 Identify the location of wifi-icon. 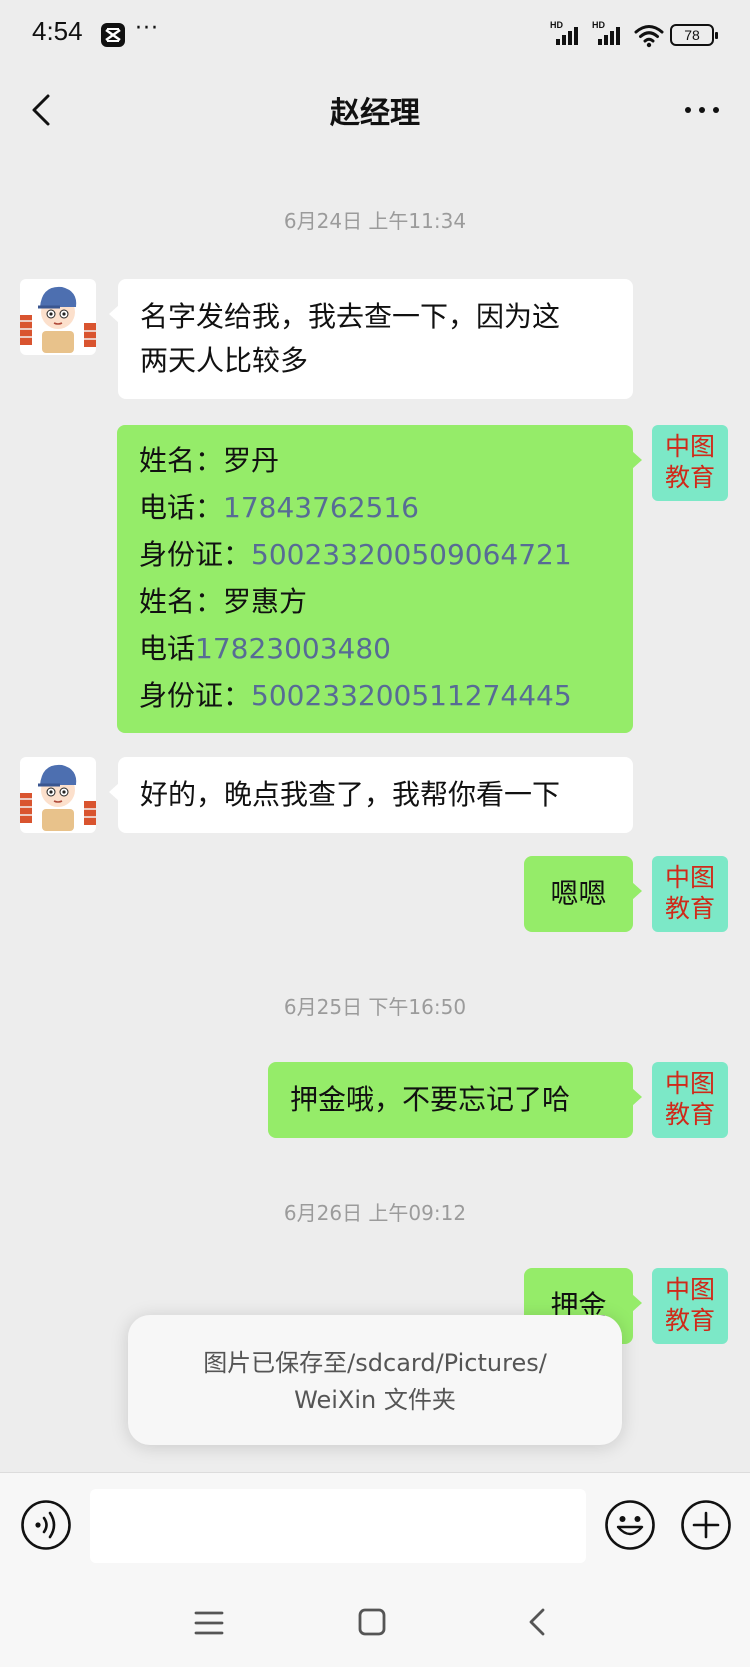
(649, 36).